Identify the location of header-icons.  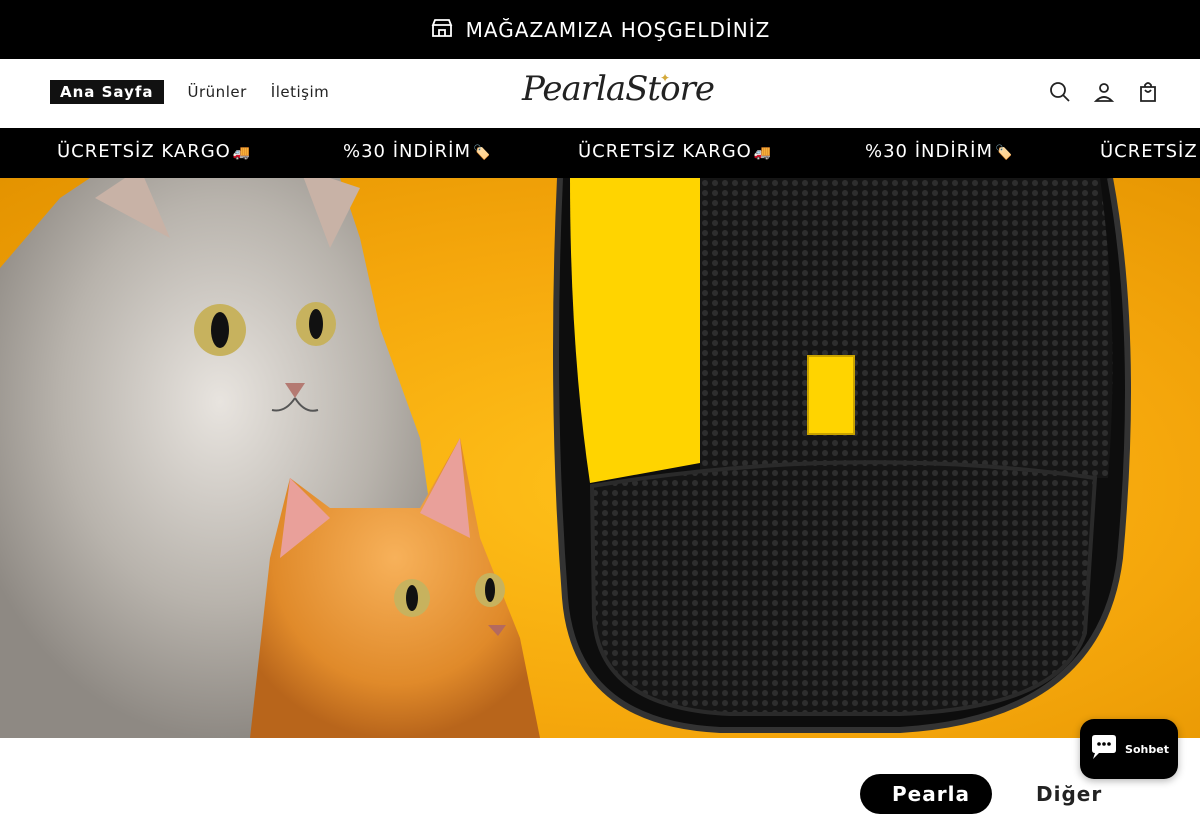
(1104, 92).